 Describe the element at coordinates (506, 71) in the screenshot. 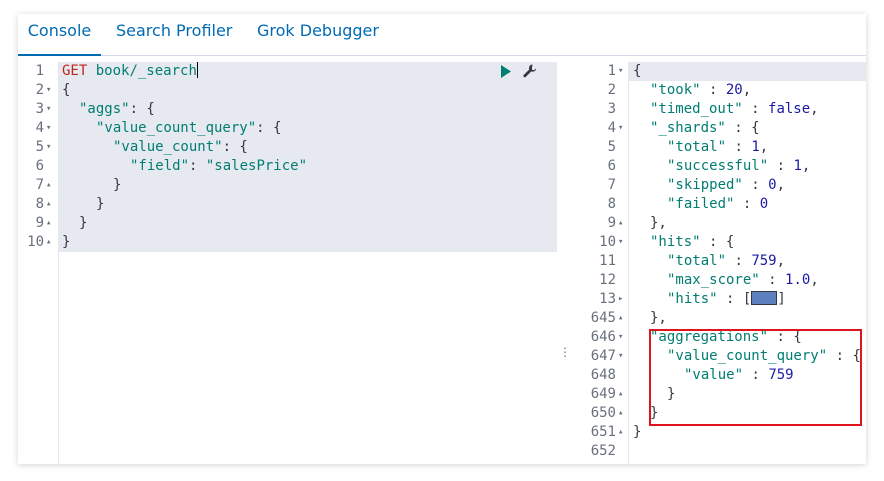

I see `play-icon` at that location.